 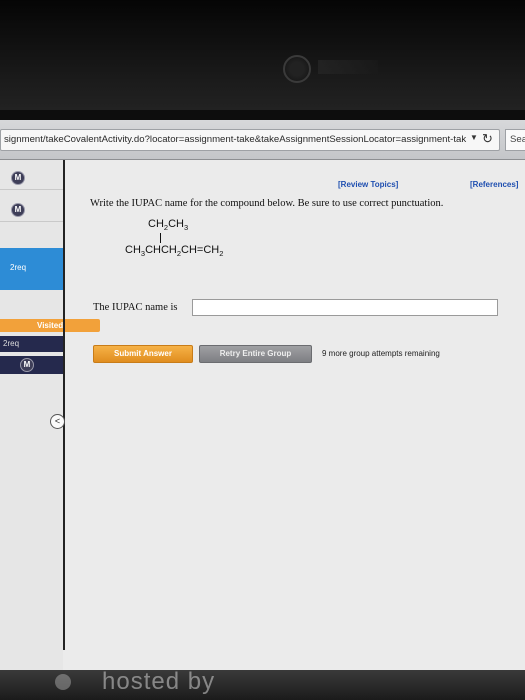 What do you see at coordinates (168, 225) in the screenshot?
I see `structure-branch: CH2CH3` at bounding box center [168, 225].